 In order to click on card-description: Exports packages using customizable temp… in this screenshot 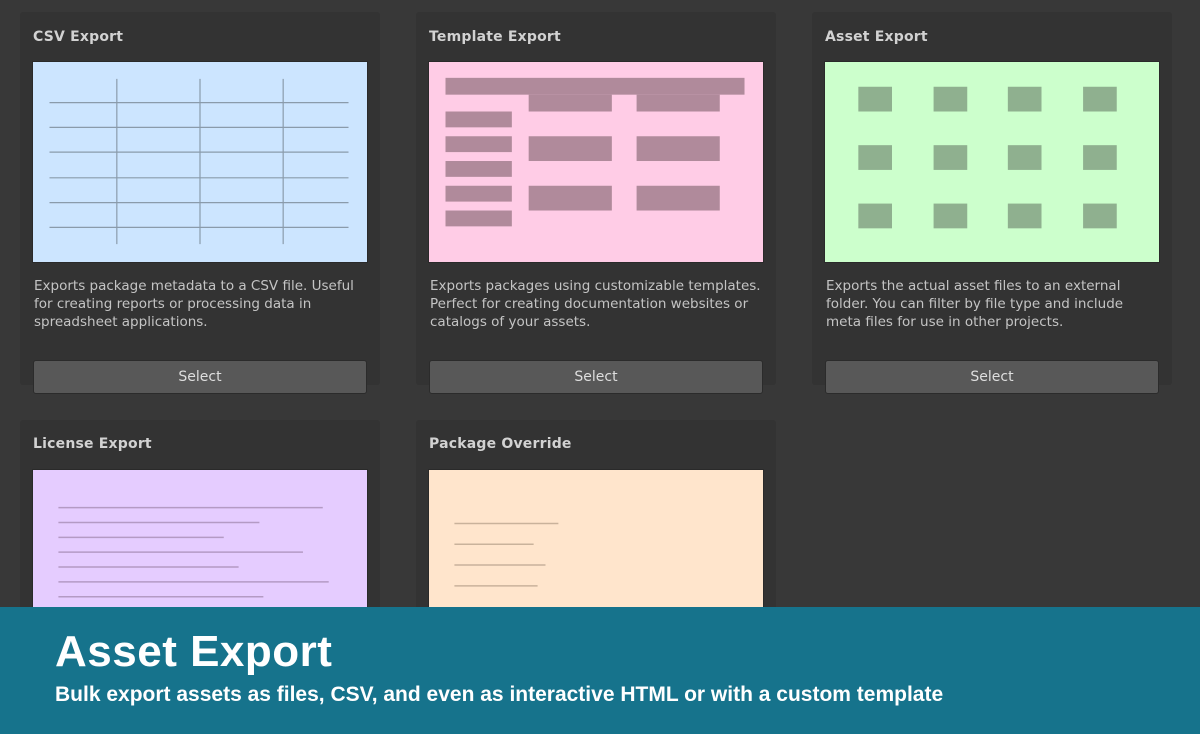, I will do `click(595, 304)`.